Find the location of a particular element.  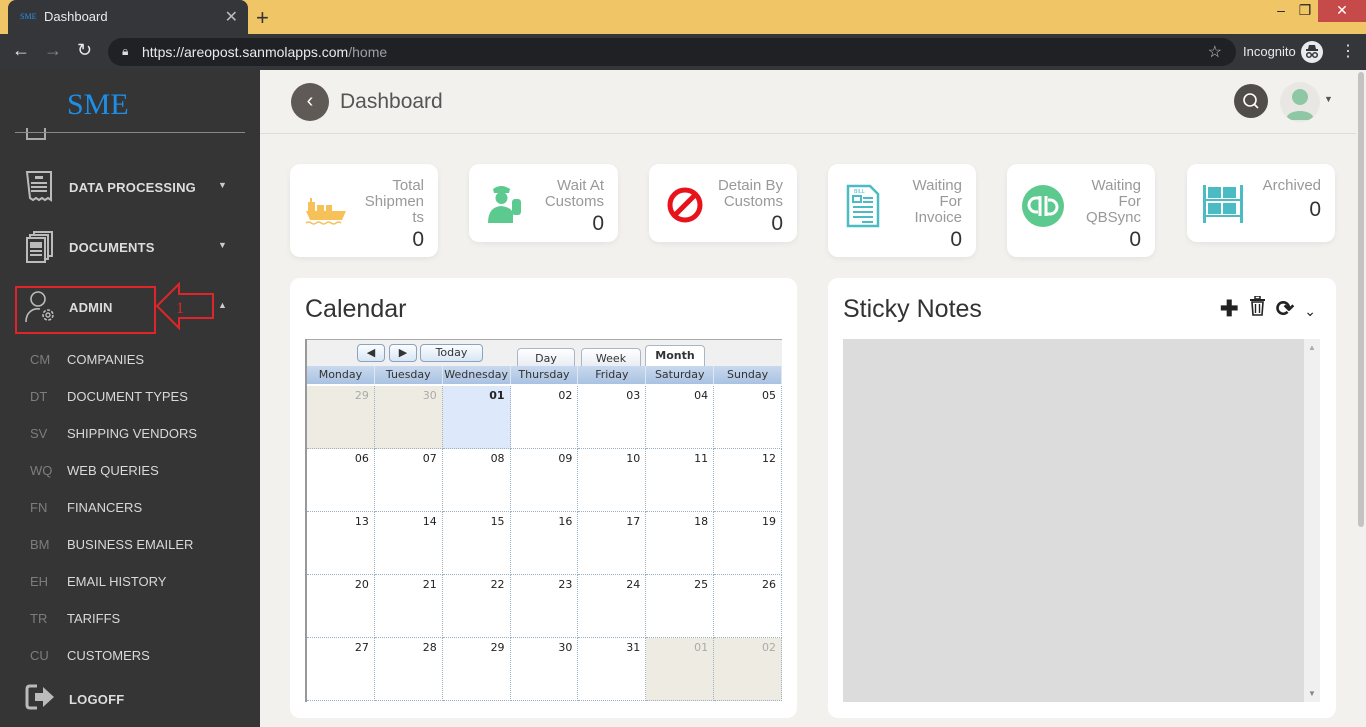

calendar-day-cell: 19 is located at coordinates (748, 543).